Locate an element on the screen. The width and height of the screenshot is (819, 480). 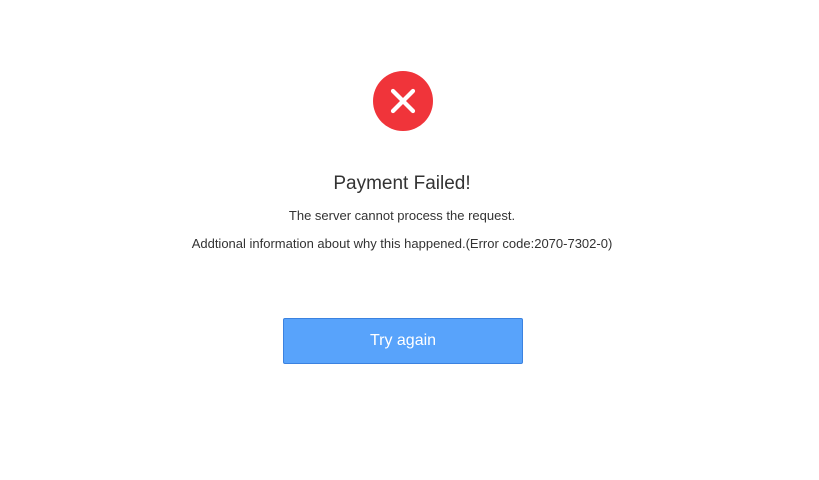
error-message: The server cannot process the request. is located at coordinates (402, 215).